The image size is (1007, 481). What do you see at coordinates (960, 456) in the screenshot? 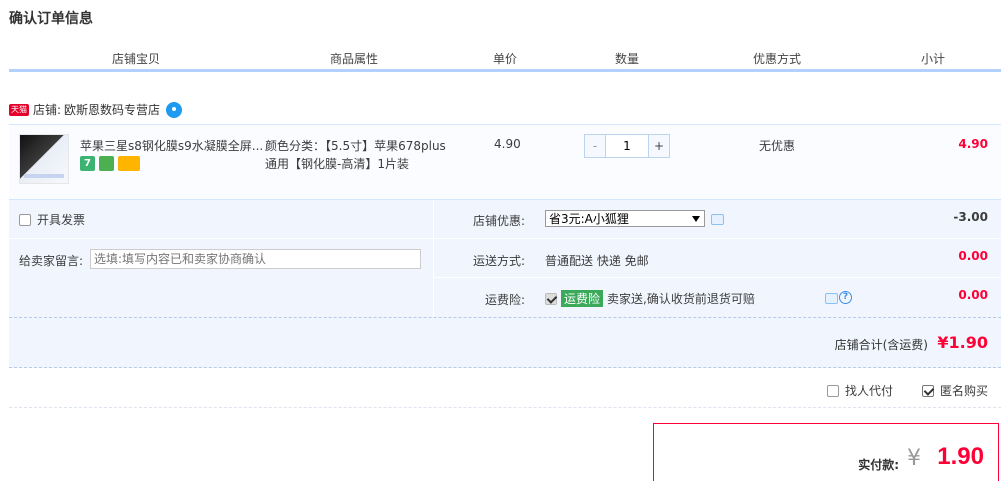
I see `payment-amount: 1.90` at bounding box center [960, 456].